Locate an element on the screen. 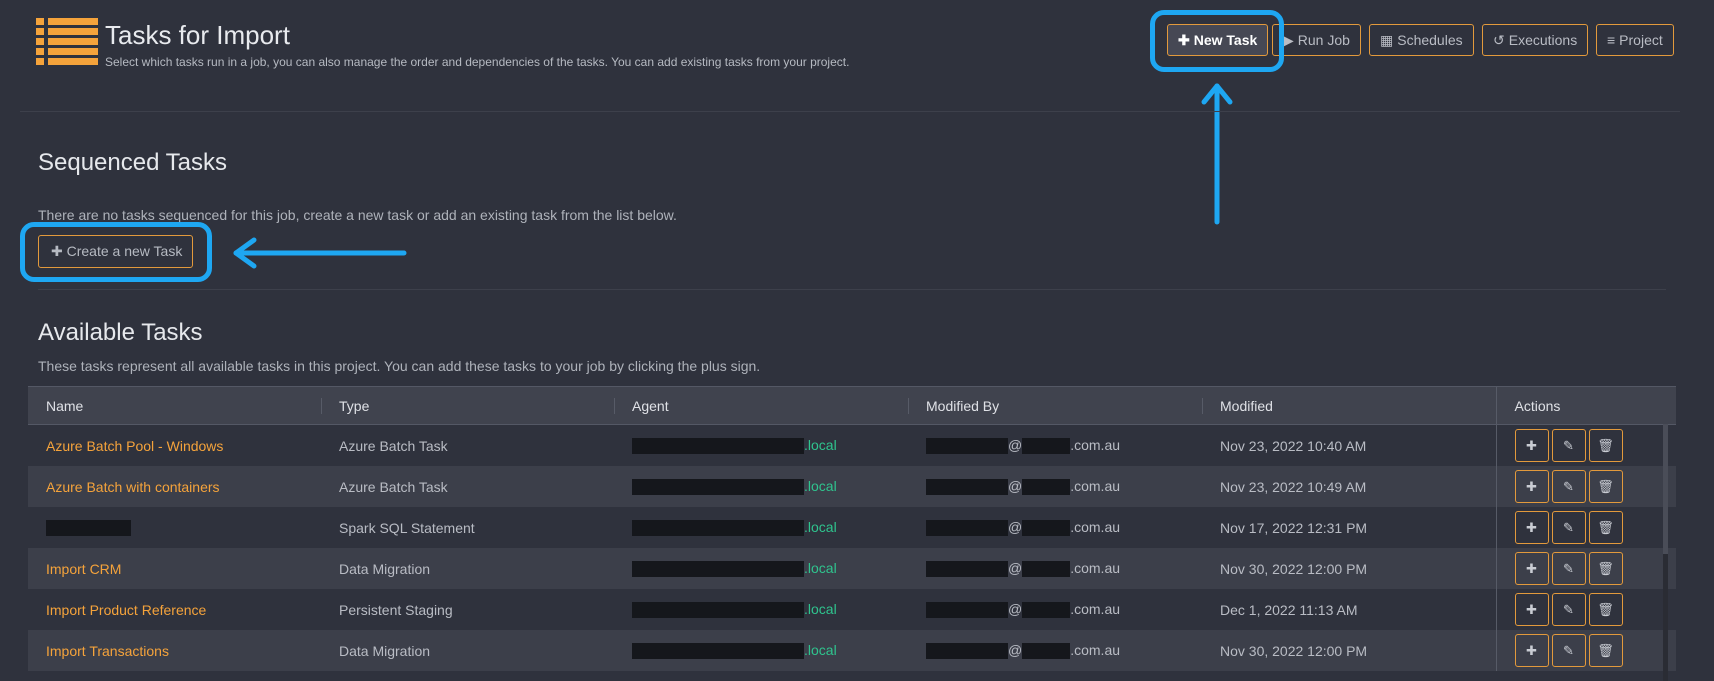  bars-icon: ≡ is located at coordinates (1611, 40).